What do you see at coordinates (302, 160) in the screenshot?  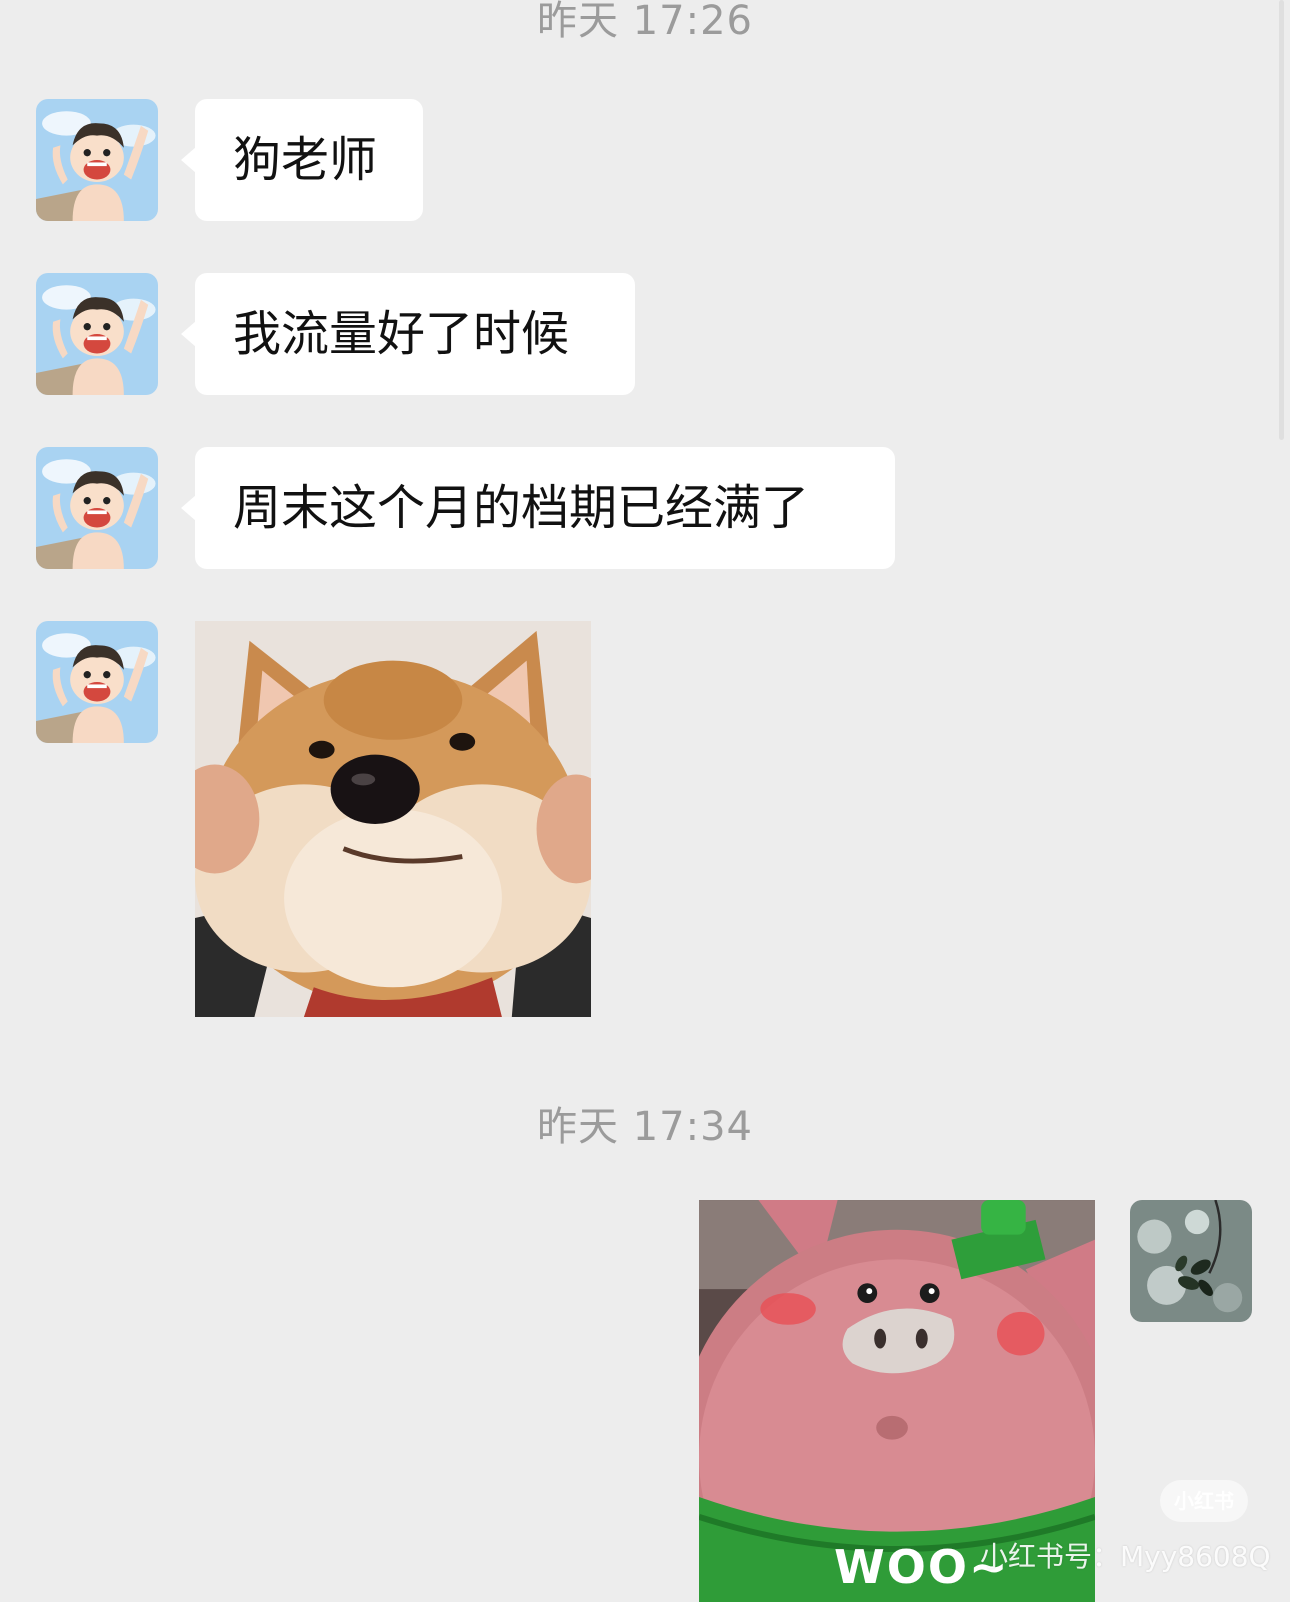 I see `message-bubble: 狗老师` at bounding box center [302, 160].